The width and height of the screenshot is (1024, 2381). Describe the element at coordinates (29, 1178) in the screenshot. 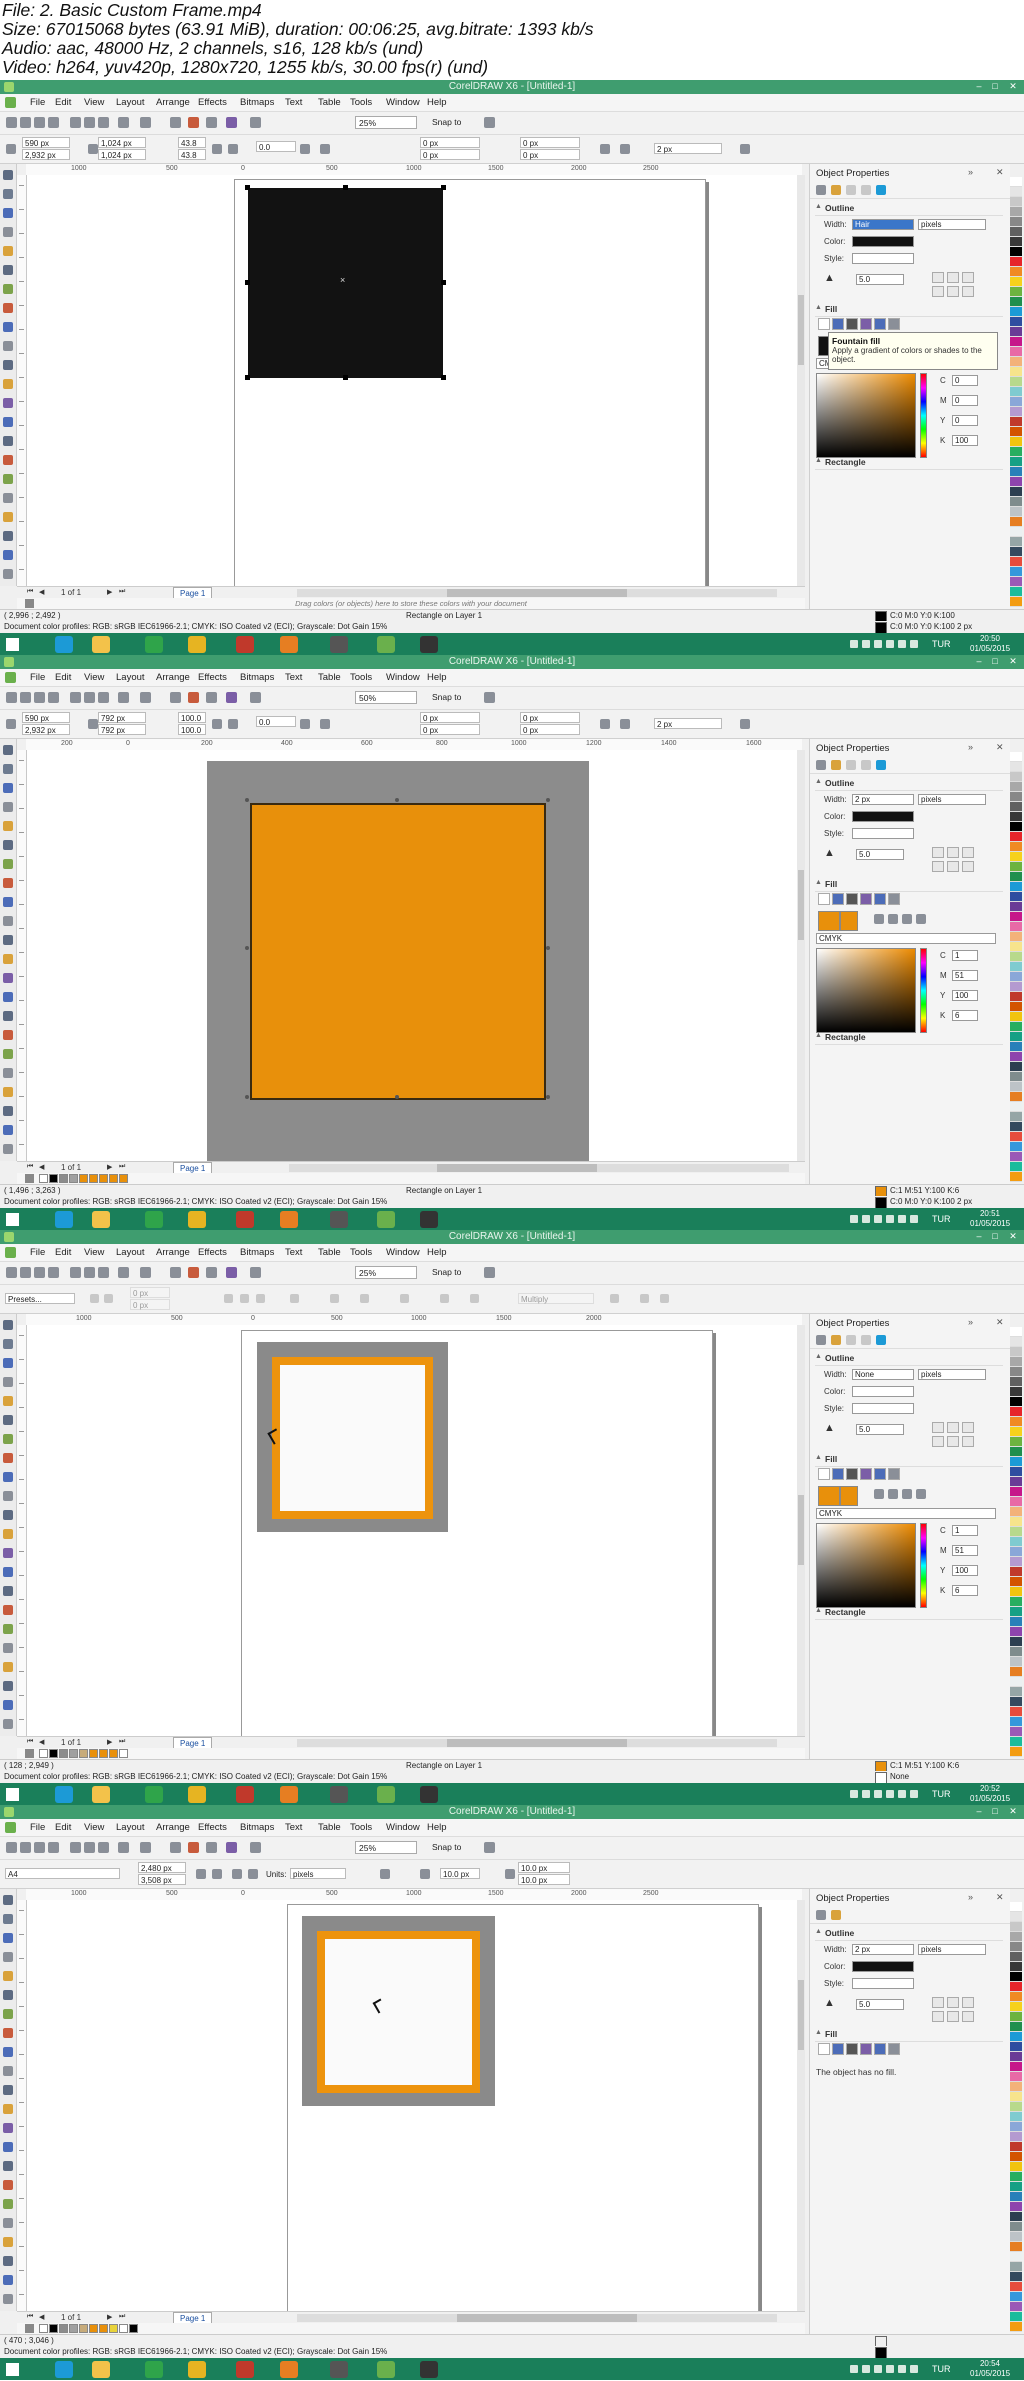

I see `palette-menu-icon` at that location.